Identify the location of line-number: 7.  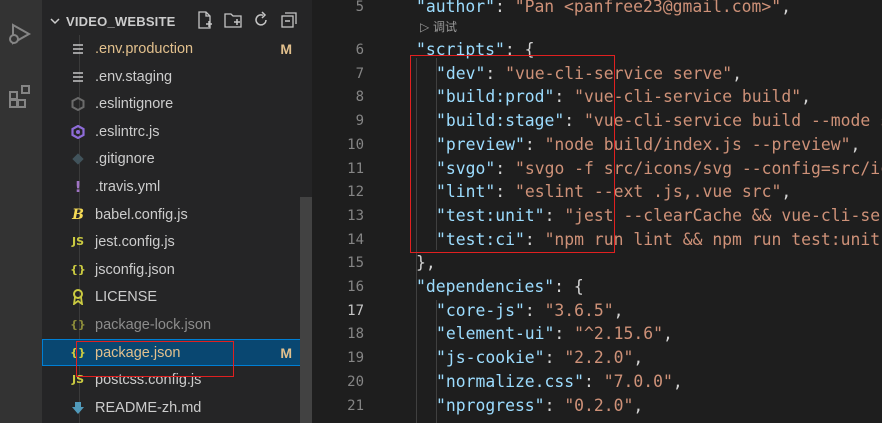
(359, 73).